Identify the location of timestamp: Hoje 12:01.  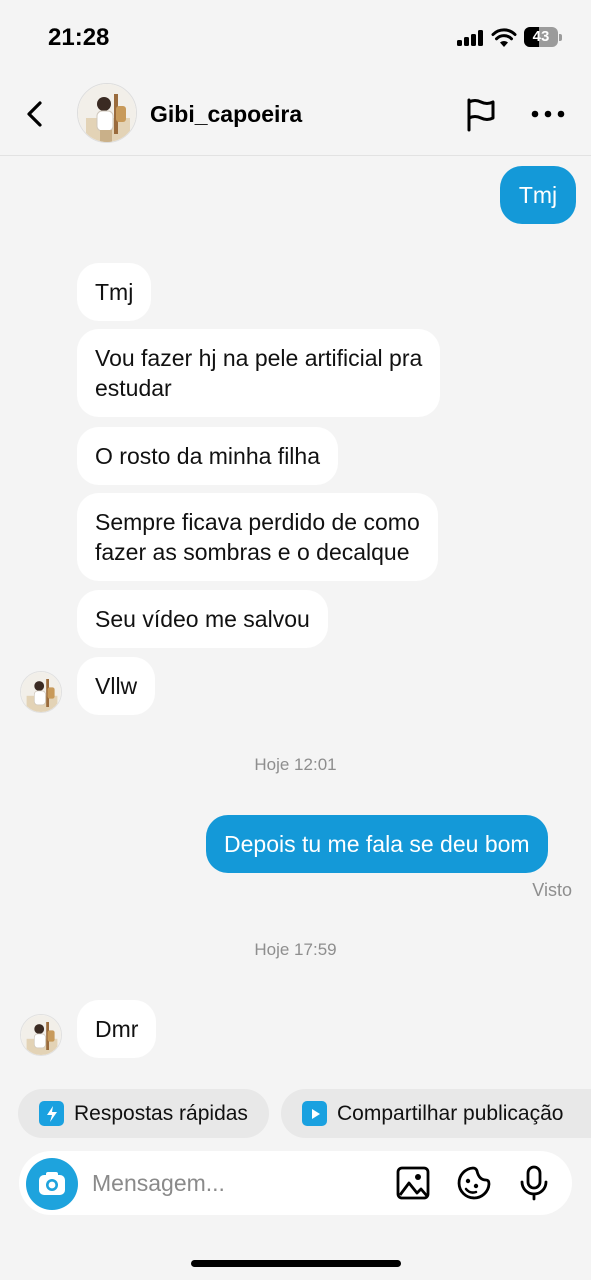
(295, 764).